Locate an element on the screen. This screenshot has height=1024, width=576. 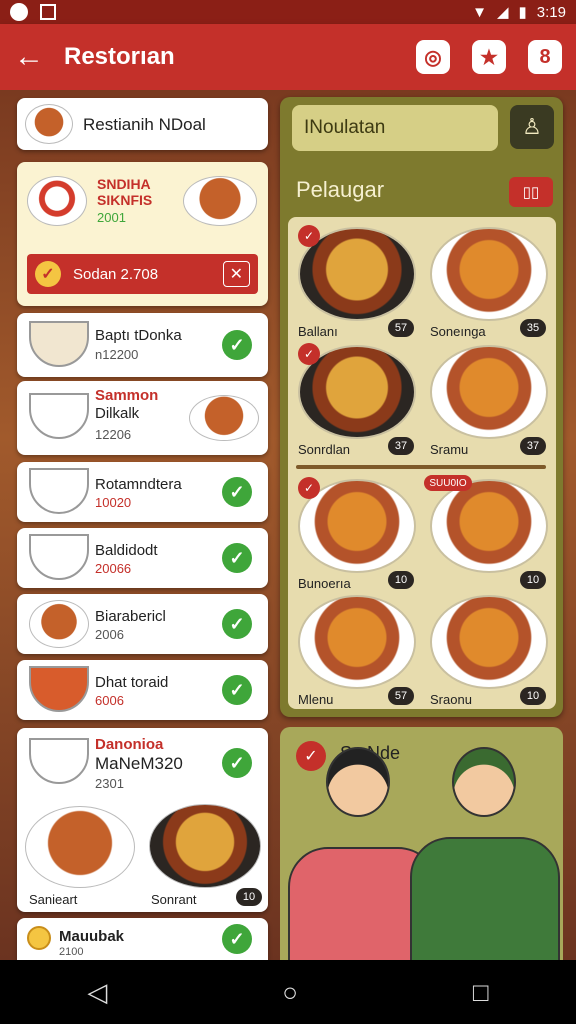
item-name: Dhat toraid is located at coordinates (132, 682).